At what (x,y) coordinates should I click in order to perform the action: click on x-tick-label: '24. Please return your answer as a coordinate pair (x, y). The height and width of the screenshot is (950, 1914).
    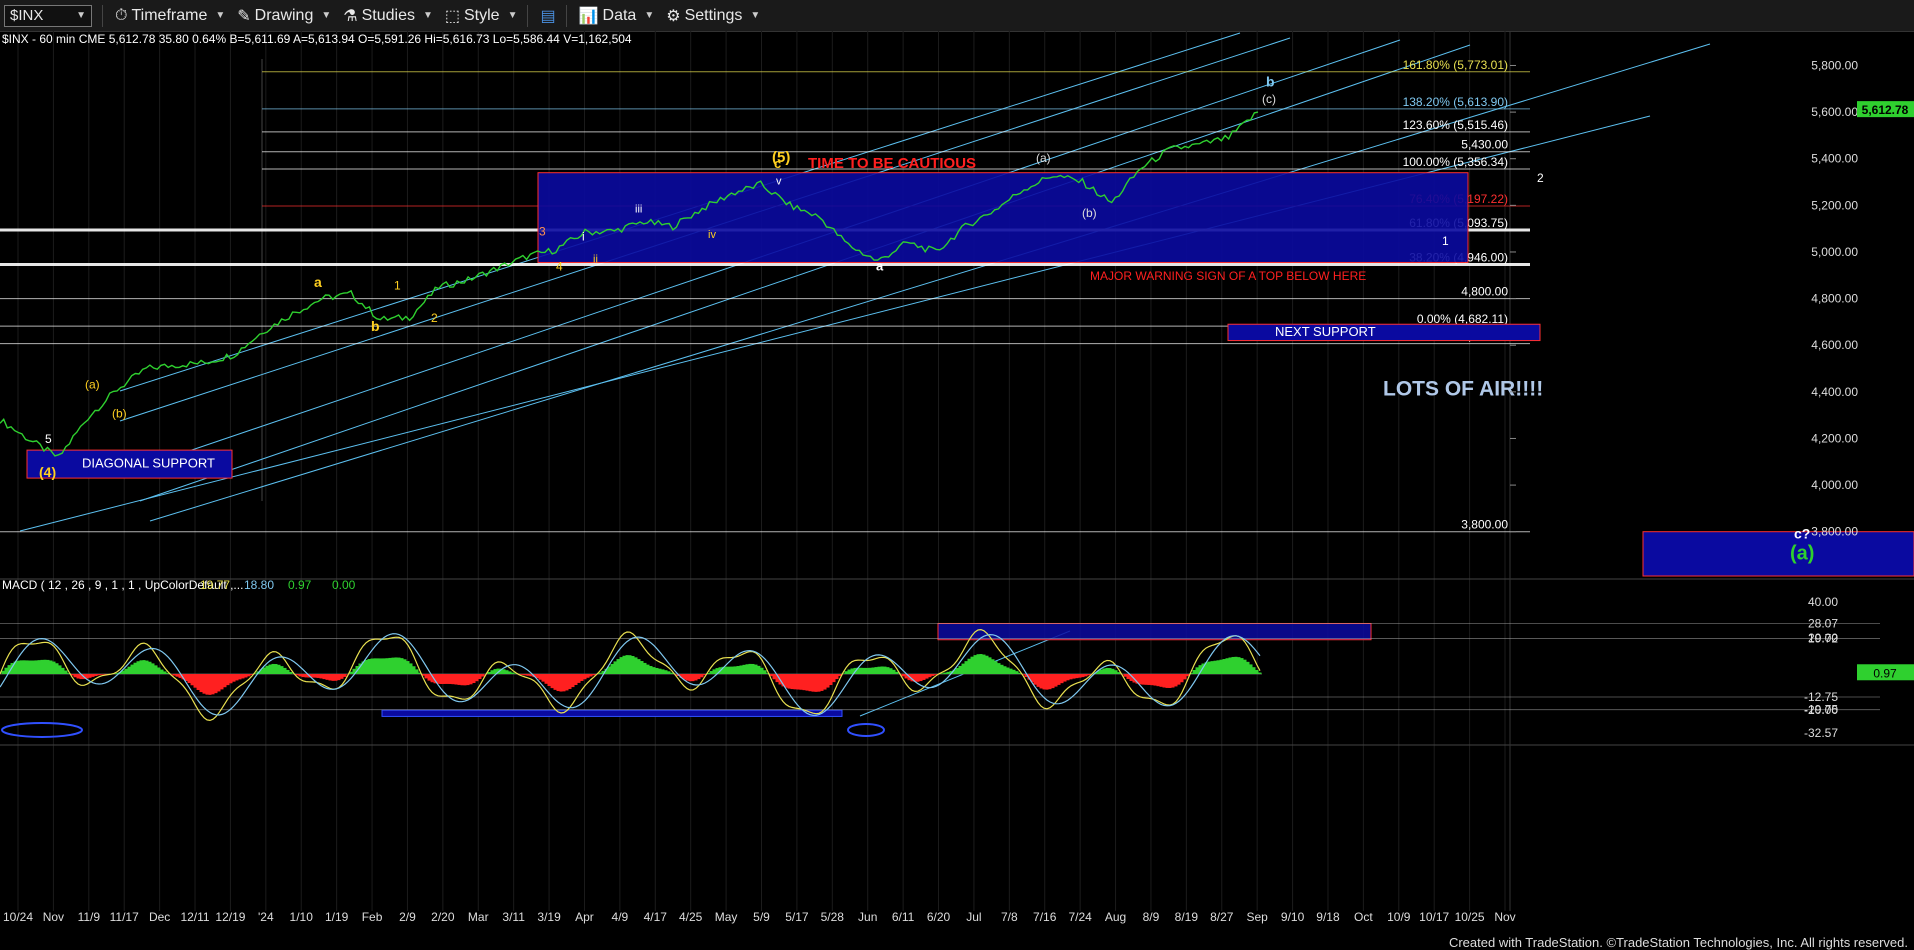
    Looking at the image, I should click on (266, 917).